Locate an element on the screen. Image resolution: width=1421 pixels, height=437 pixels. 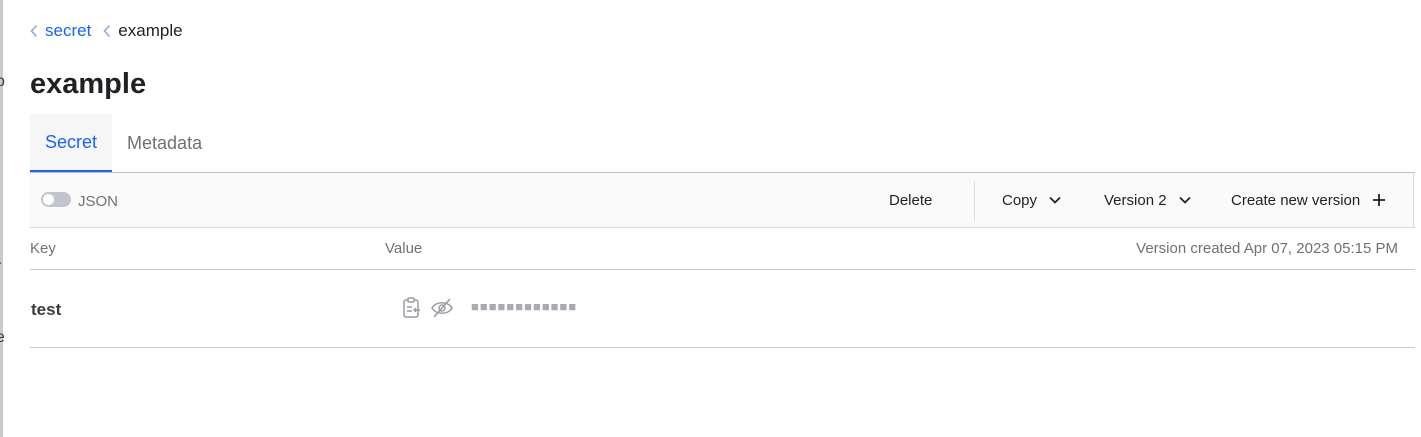
key-column-header: Key is located at coordinates (43, 248).